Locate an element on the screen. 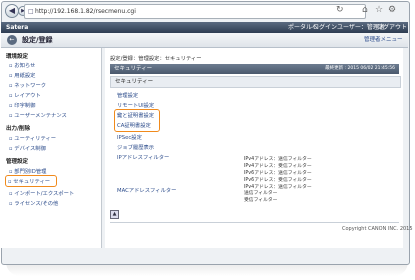 This screenshot has width=415, height=280. sidebar-item-import-export: ▫ インポート/エクスポート is located at coordinates (41, 193).